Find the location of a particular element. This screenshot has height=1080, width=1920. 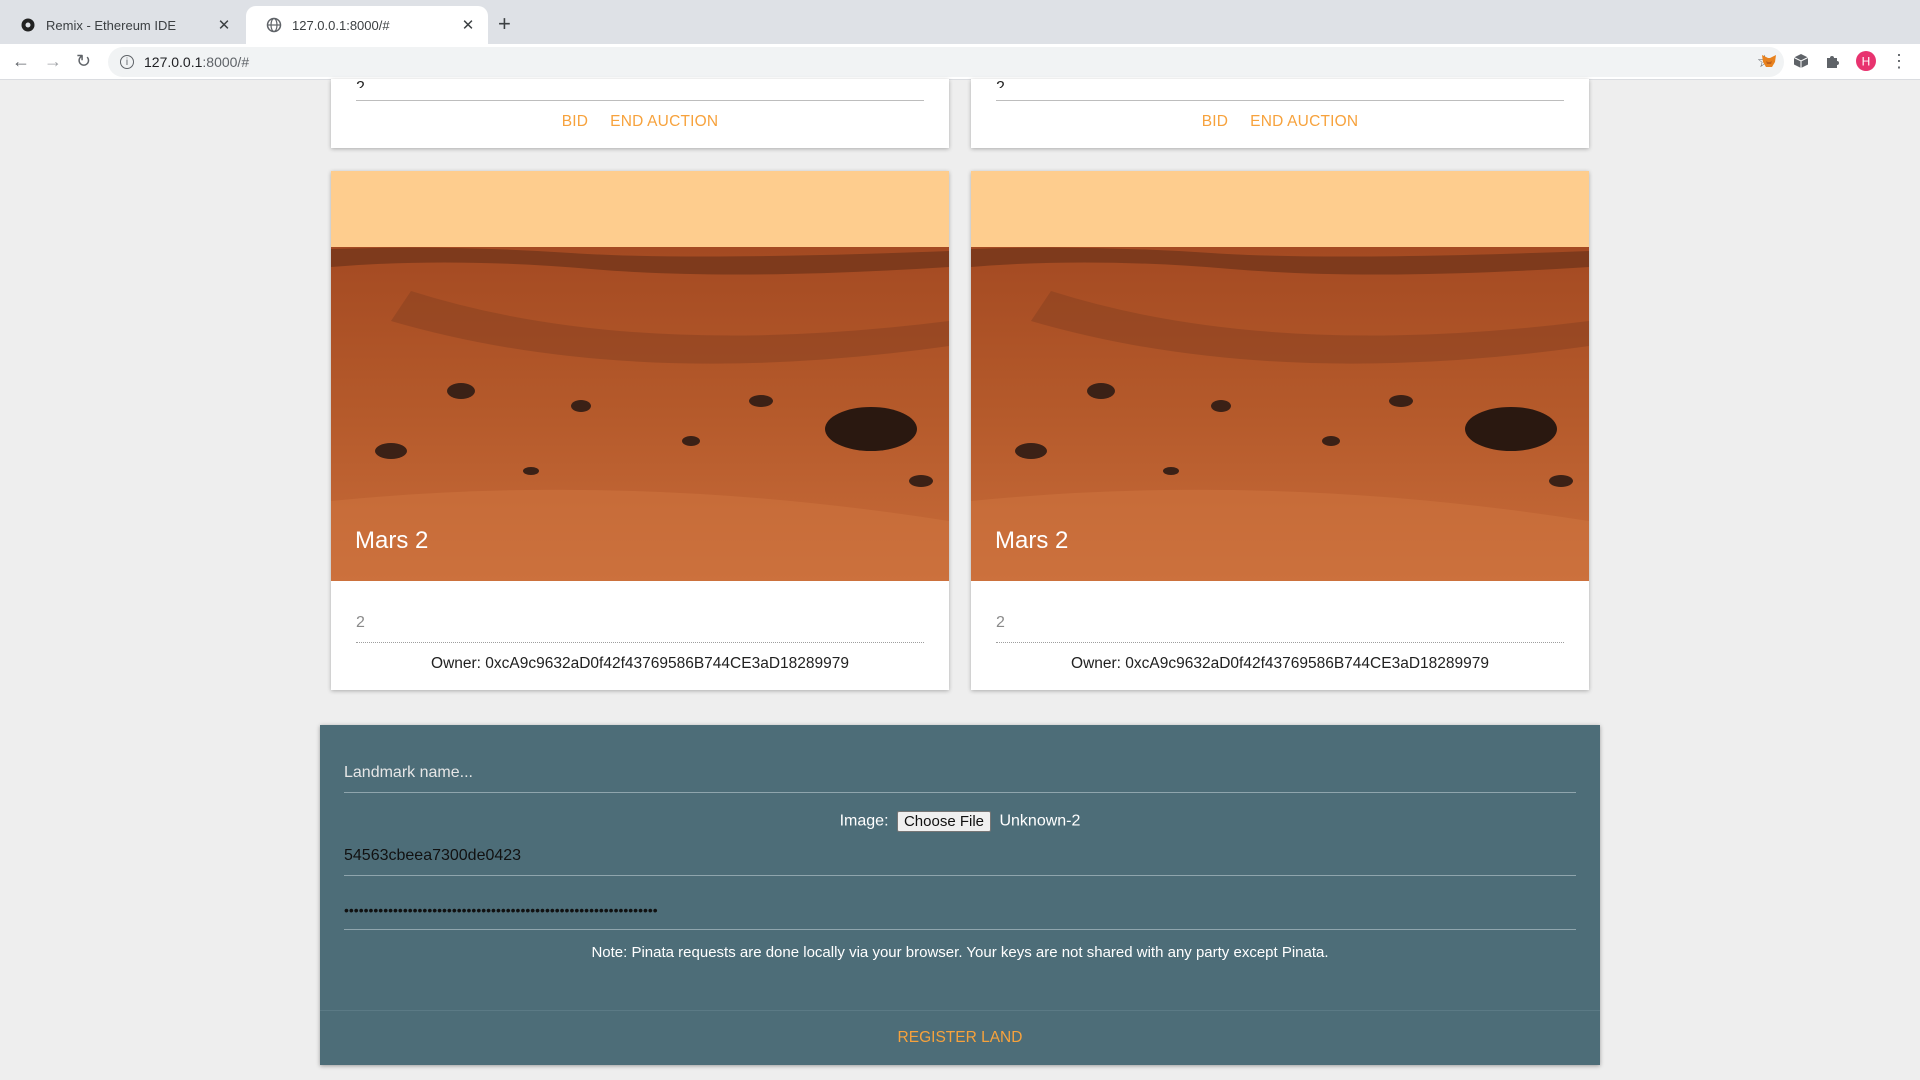

image-upload-row: Image: Choose File Unknown-2 is located at coordinates (960, 821).